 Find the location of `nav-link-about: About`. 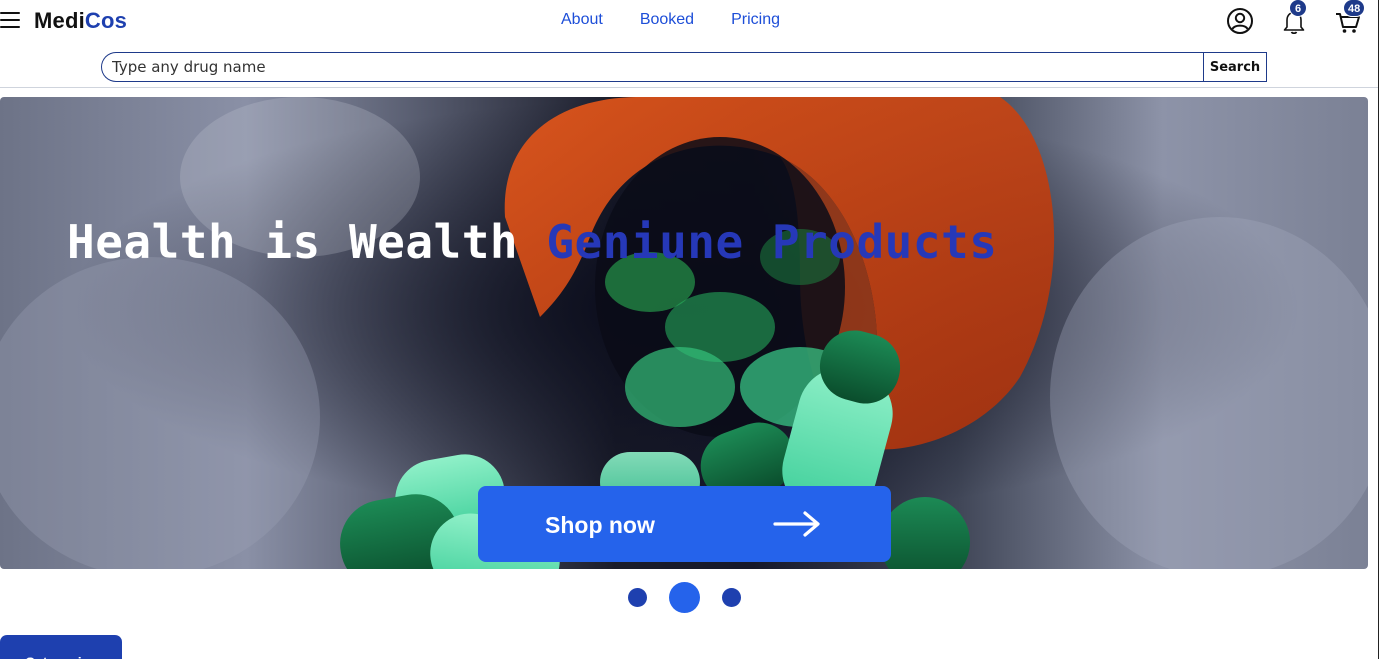

nav-link-about: About is located at coordinates (582, 20).